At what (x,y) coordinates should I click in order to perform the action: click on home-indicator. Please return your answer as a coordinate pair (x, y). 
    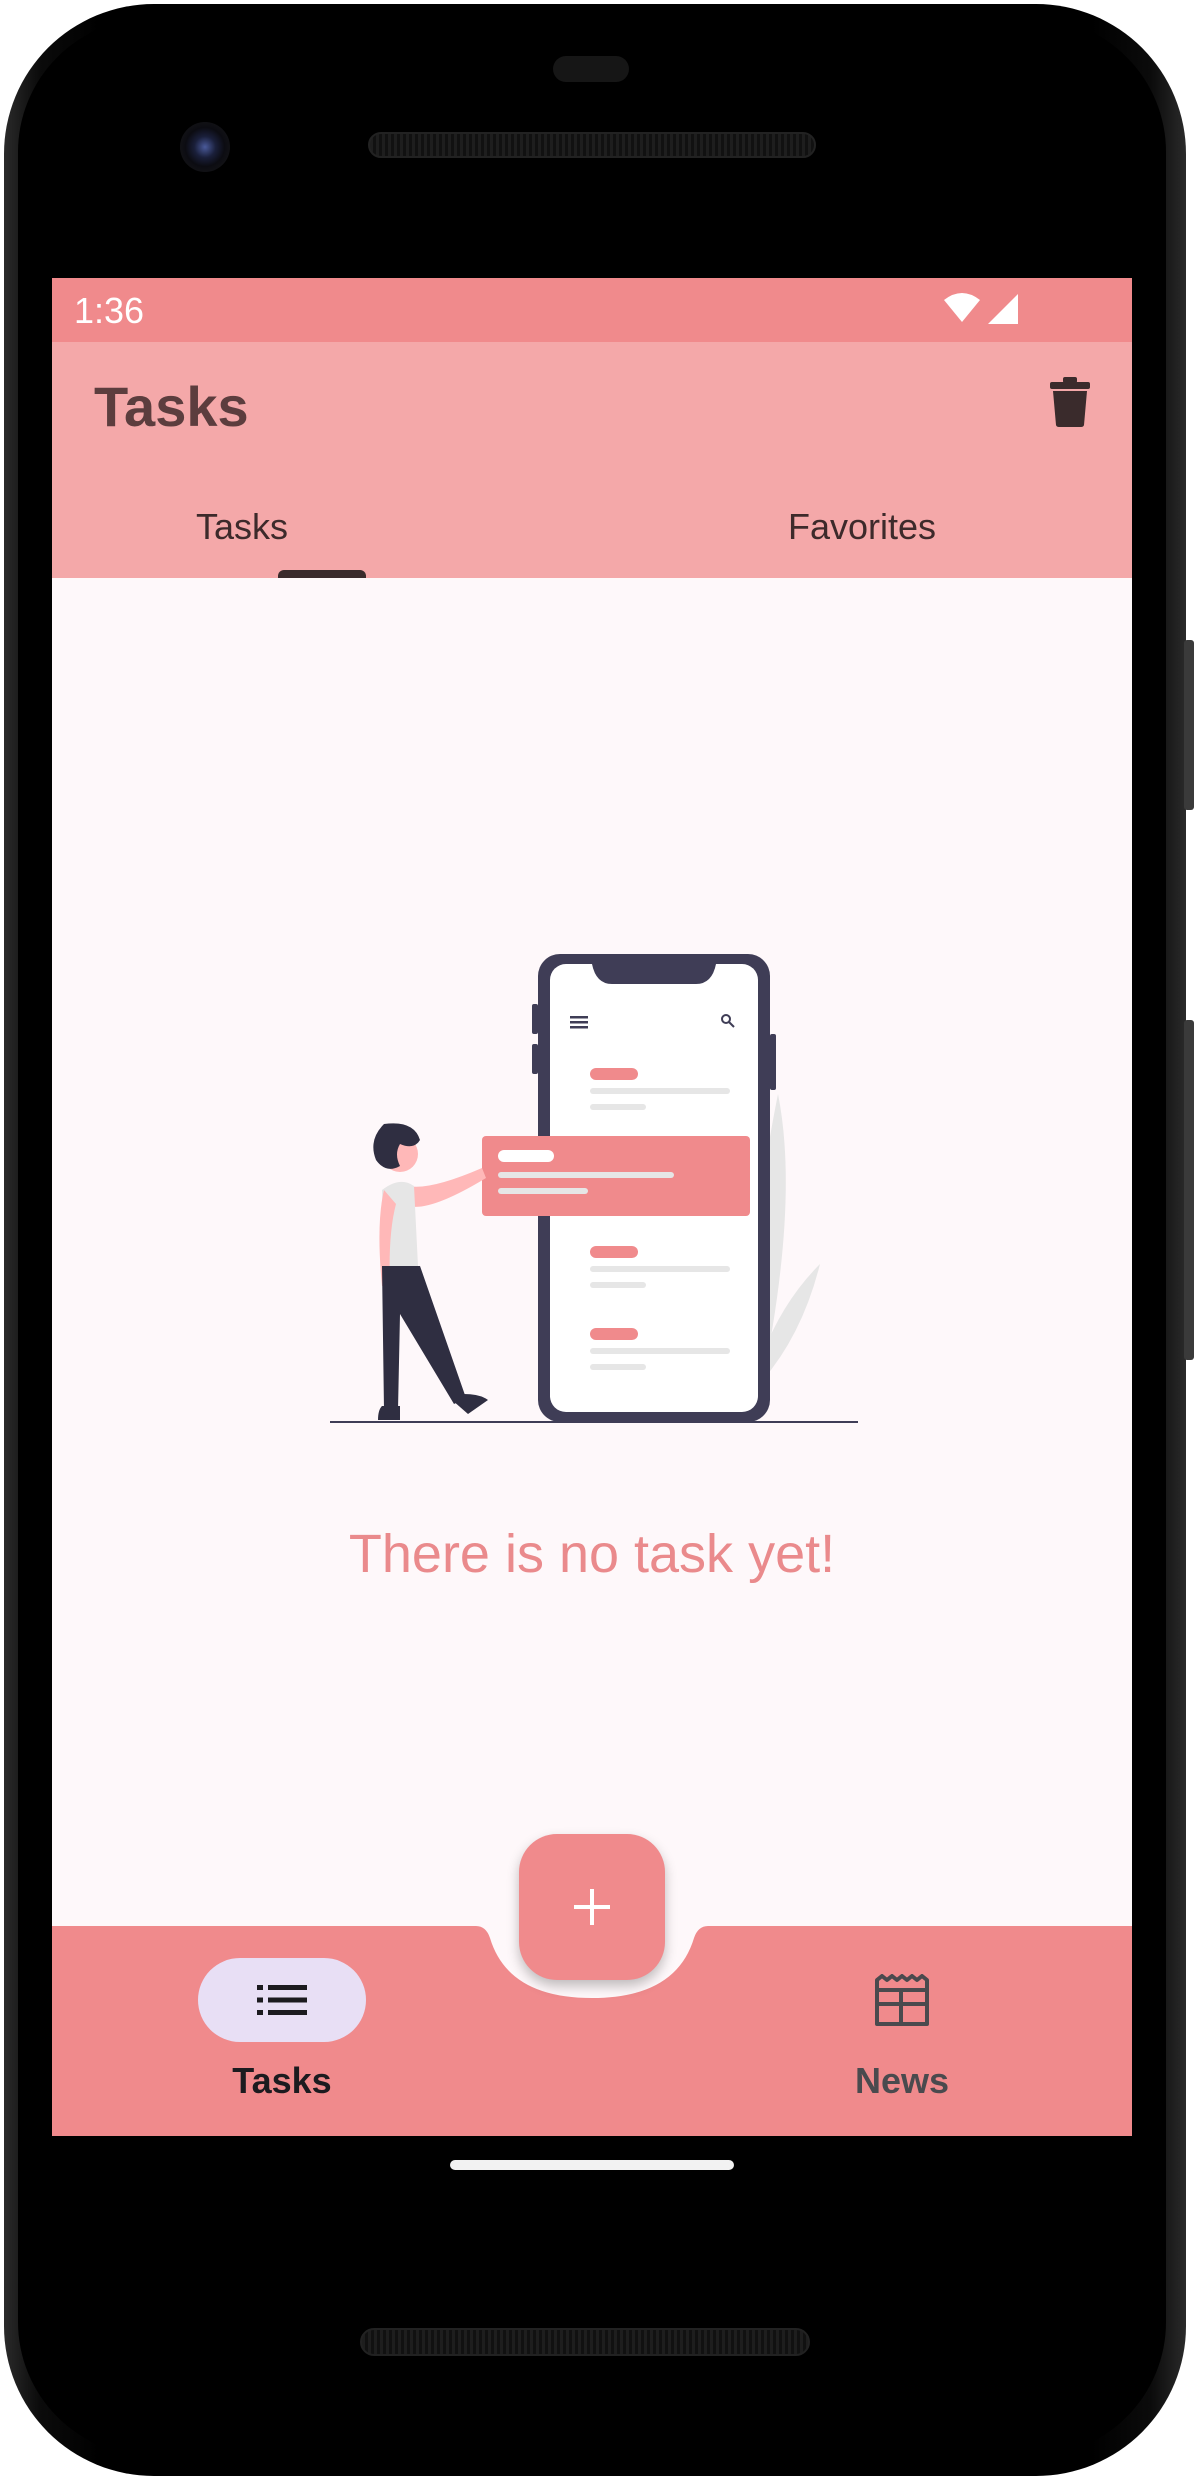
    Looking at the image, I should click on (592, 2165).